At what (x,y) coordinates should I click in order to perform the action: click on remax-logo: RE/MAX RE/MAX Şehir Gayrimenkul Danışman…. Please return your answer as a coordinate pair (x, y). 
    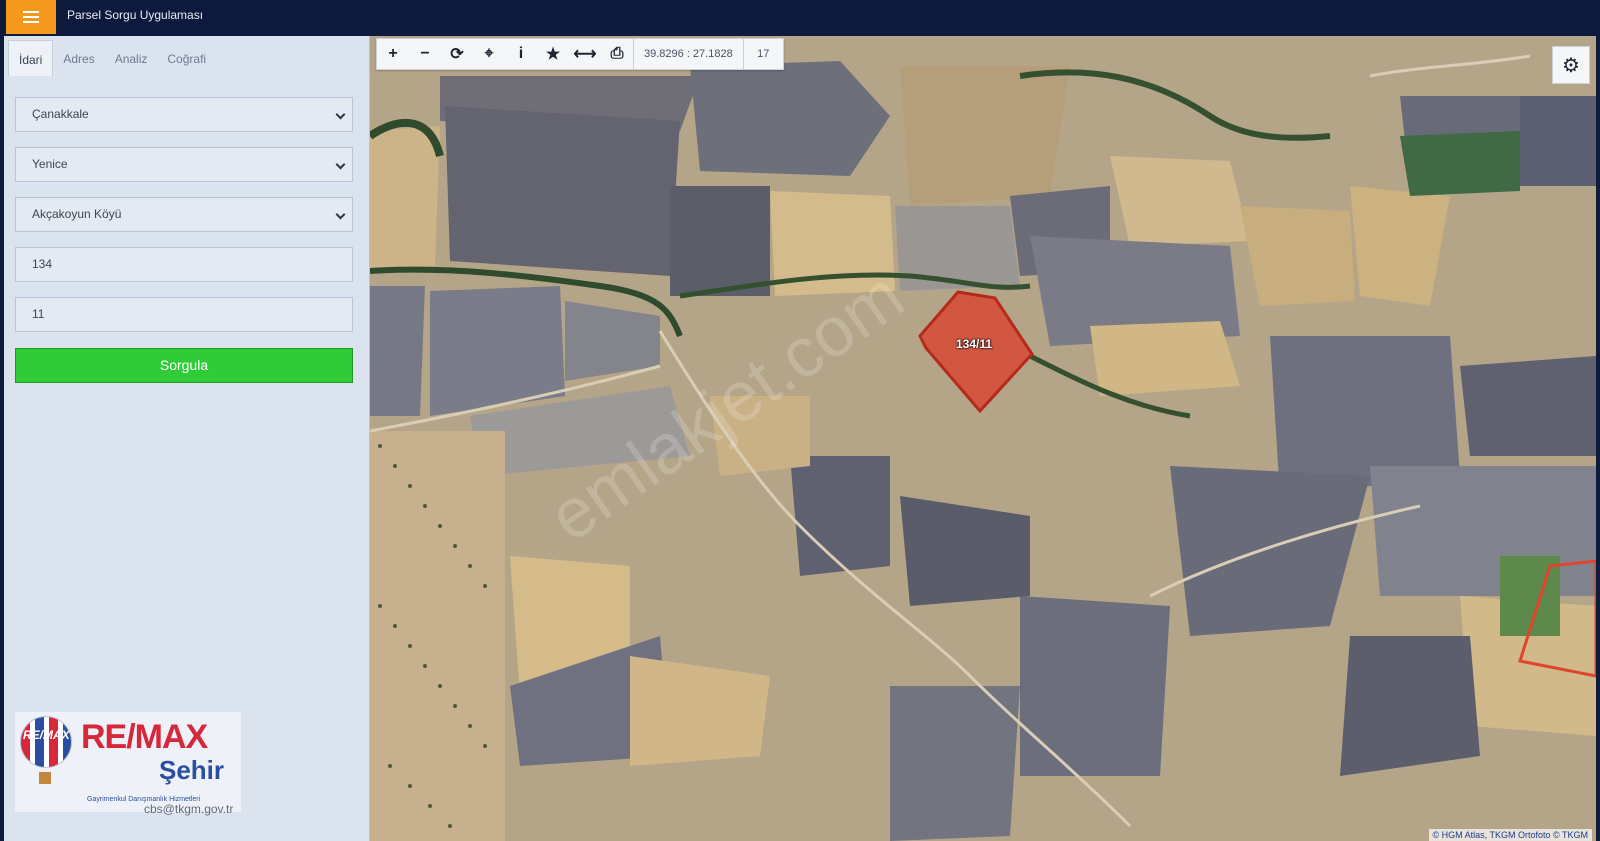
    Looking at the image, I should click on (128, 762).